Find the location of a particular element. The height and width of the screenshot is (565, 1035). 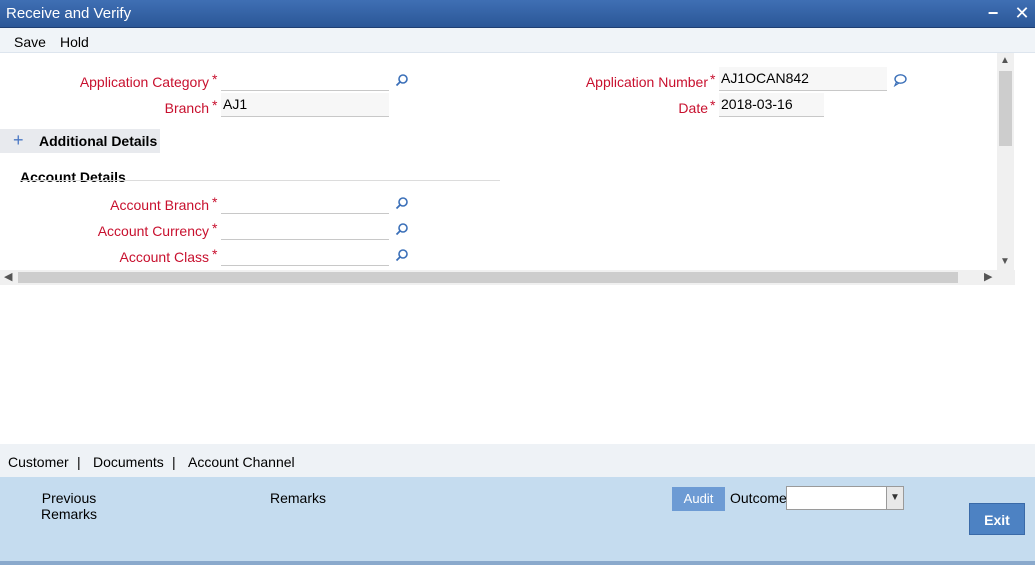

scroll-down-icon: ▼ is located at coordinates (1005, 261).